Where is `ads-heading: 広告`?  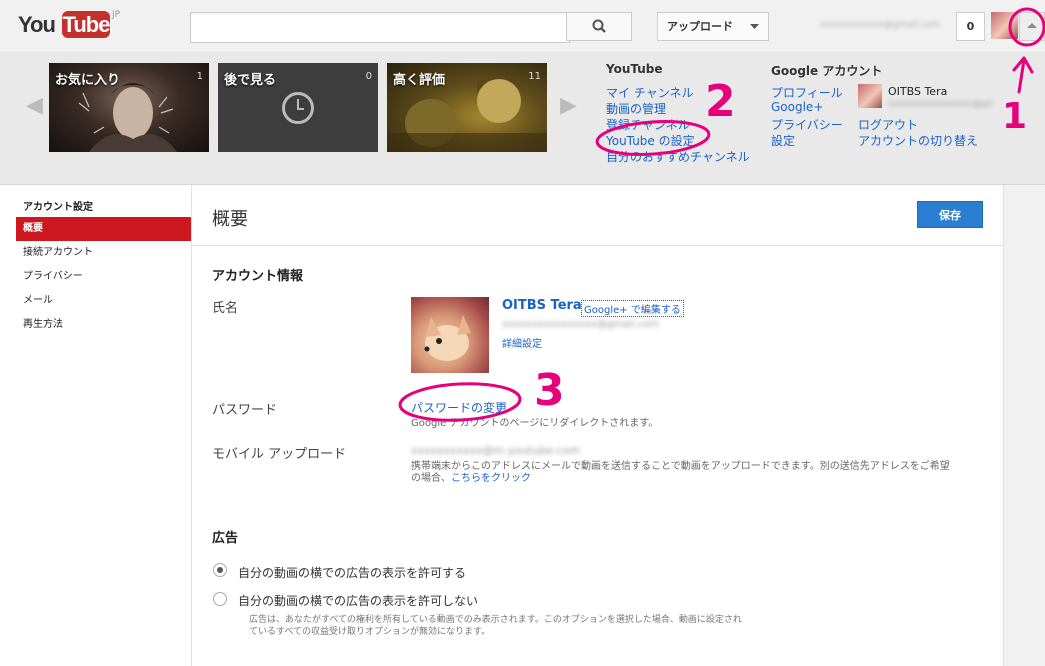 ads-heading: 広告 is located at coordinates (225, 538).